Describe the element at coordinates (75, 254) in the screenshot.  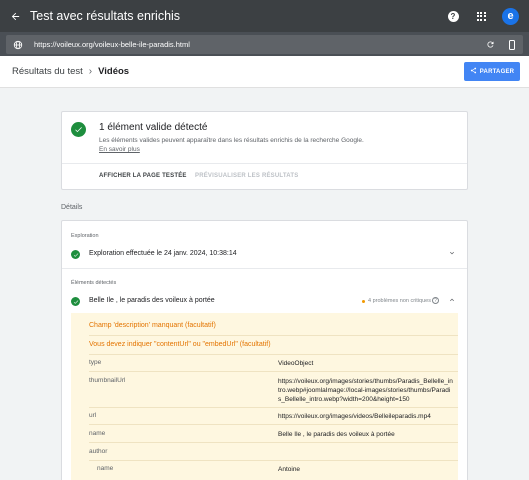
I see `crawl-check-icon` at that location.